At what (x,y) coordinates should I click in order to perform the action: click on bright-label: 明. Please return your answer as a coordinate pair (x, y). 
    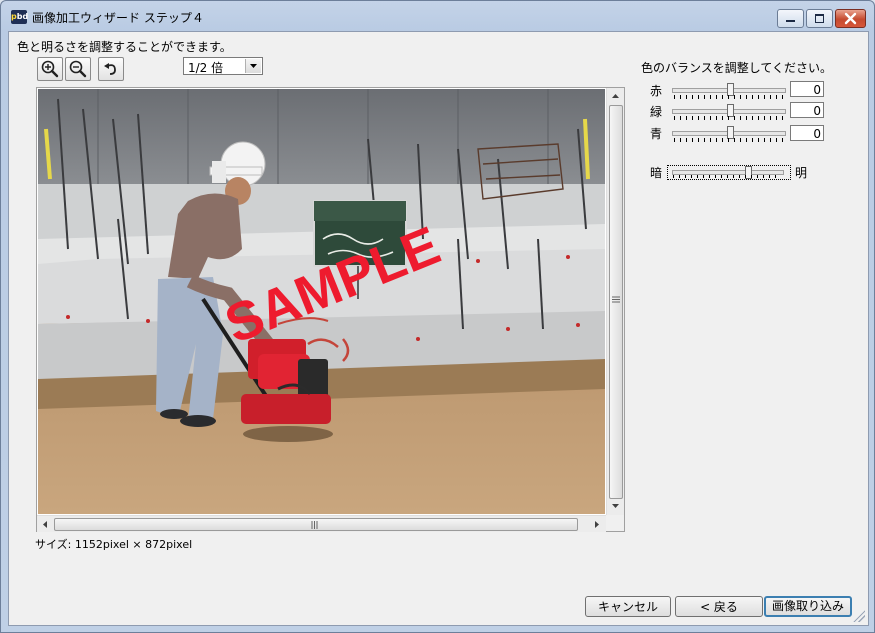
    Looking at the image, I should click on (801, 173).